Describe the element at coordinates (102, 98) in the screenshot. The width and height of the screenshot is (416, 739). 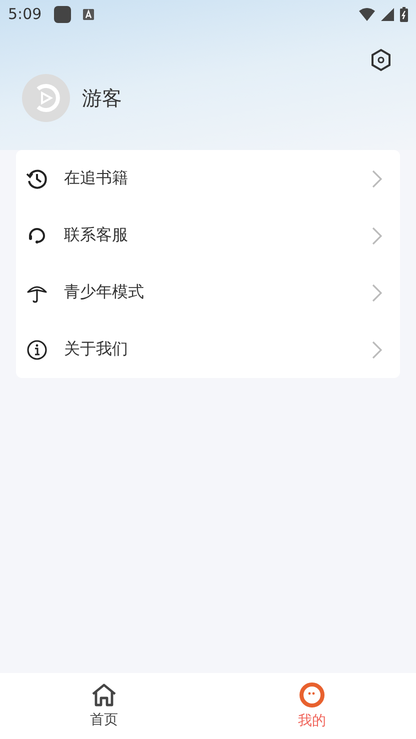
I see `username: 游客` at that location.